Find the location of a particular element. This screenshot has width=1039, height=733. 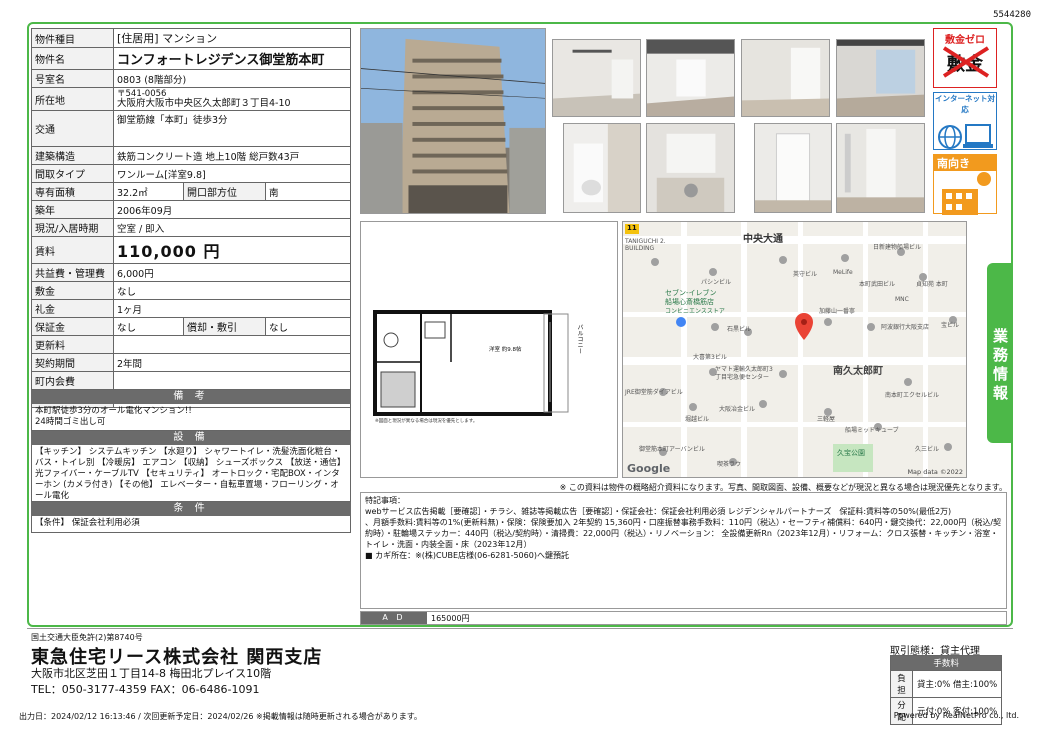

place-label-22: 三軽屋 is located at coordinates (826, 419).